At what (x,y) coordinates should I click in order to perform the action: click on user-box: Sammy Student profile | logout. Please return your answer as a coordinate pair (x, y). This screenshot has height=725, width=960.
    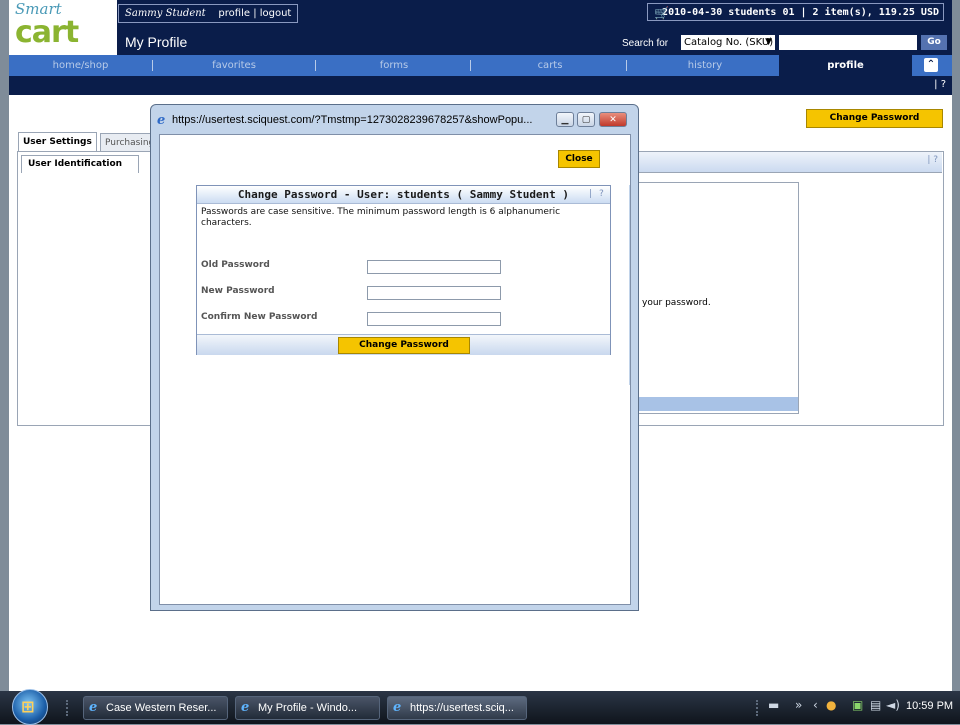
    Looking at the image, I should click on (208, 13).